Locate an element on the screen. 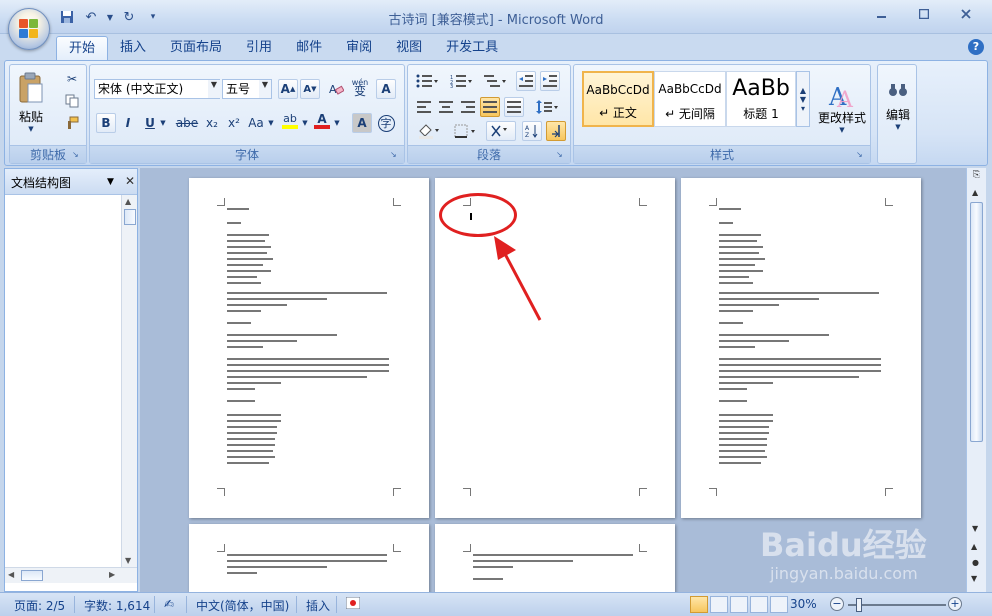 The height and width of the screenshot is (616, 992). ruler-toggle-icon: ⎘ is located at coordinates (976, 176).